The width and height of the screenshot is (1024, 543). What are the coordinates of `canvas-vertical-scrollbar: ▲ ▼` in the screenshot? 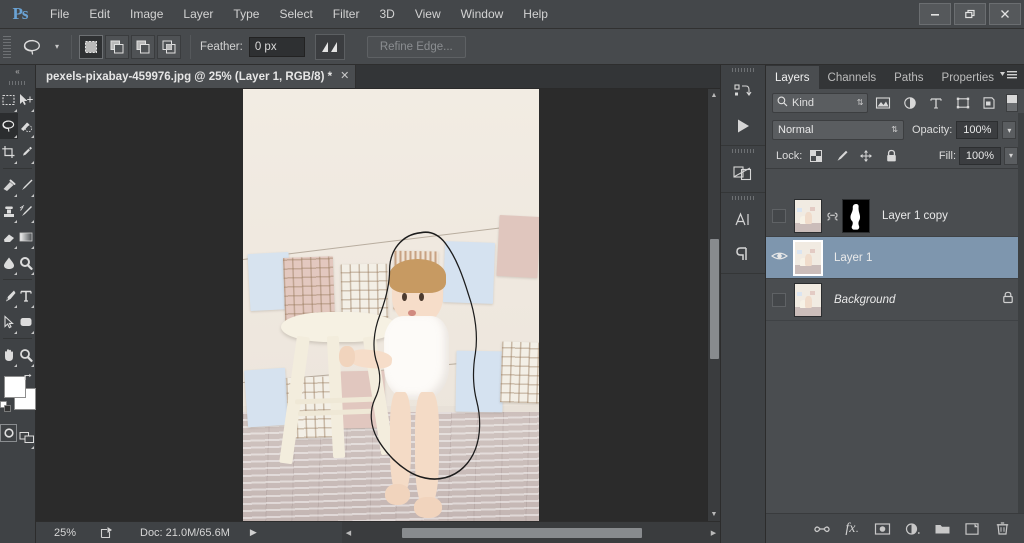 It's located at (713, 305).